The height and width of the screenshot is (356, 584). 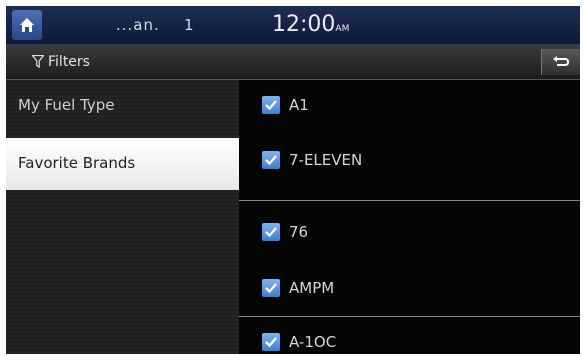 I want to click on menu-item-favorite-brands: Favorite Brands, so click(x=122, y=164).